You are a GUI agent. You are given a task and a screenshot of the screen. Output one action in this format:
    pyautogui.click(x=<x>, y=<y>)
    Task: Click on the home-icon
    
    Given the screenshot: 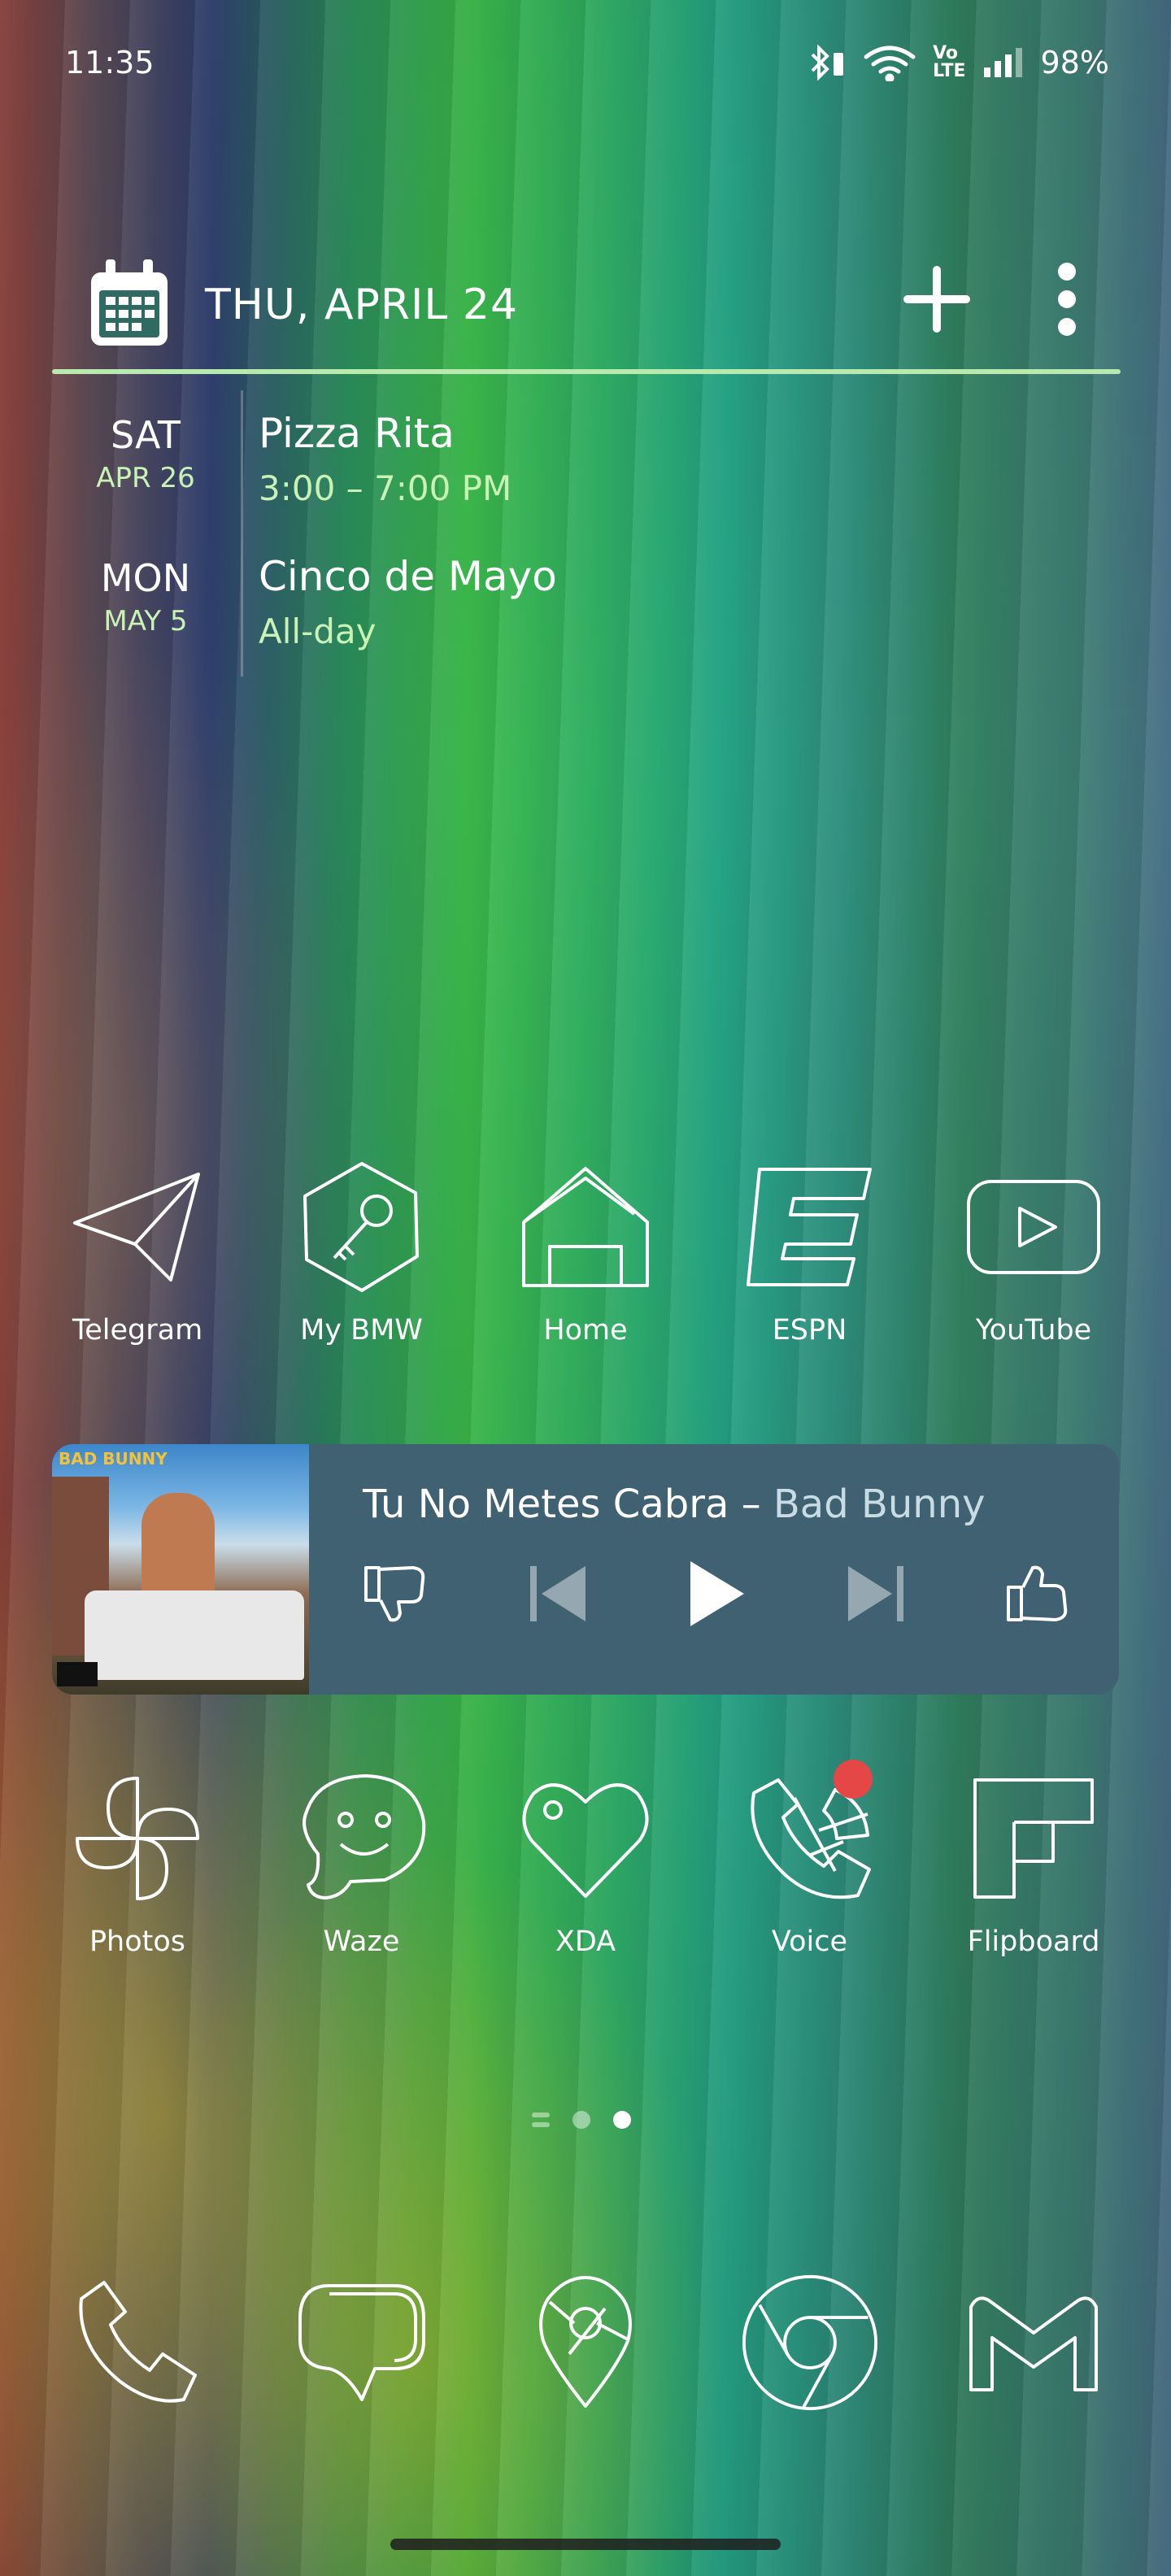 What is the action you would take?
    pyautogui.click(x=585, y=1227)
    